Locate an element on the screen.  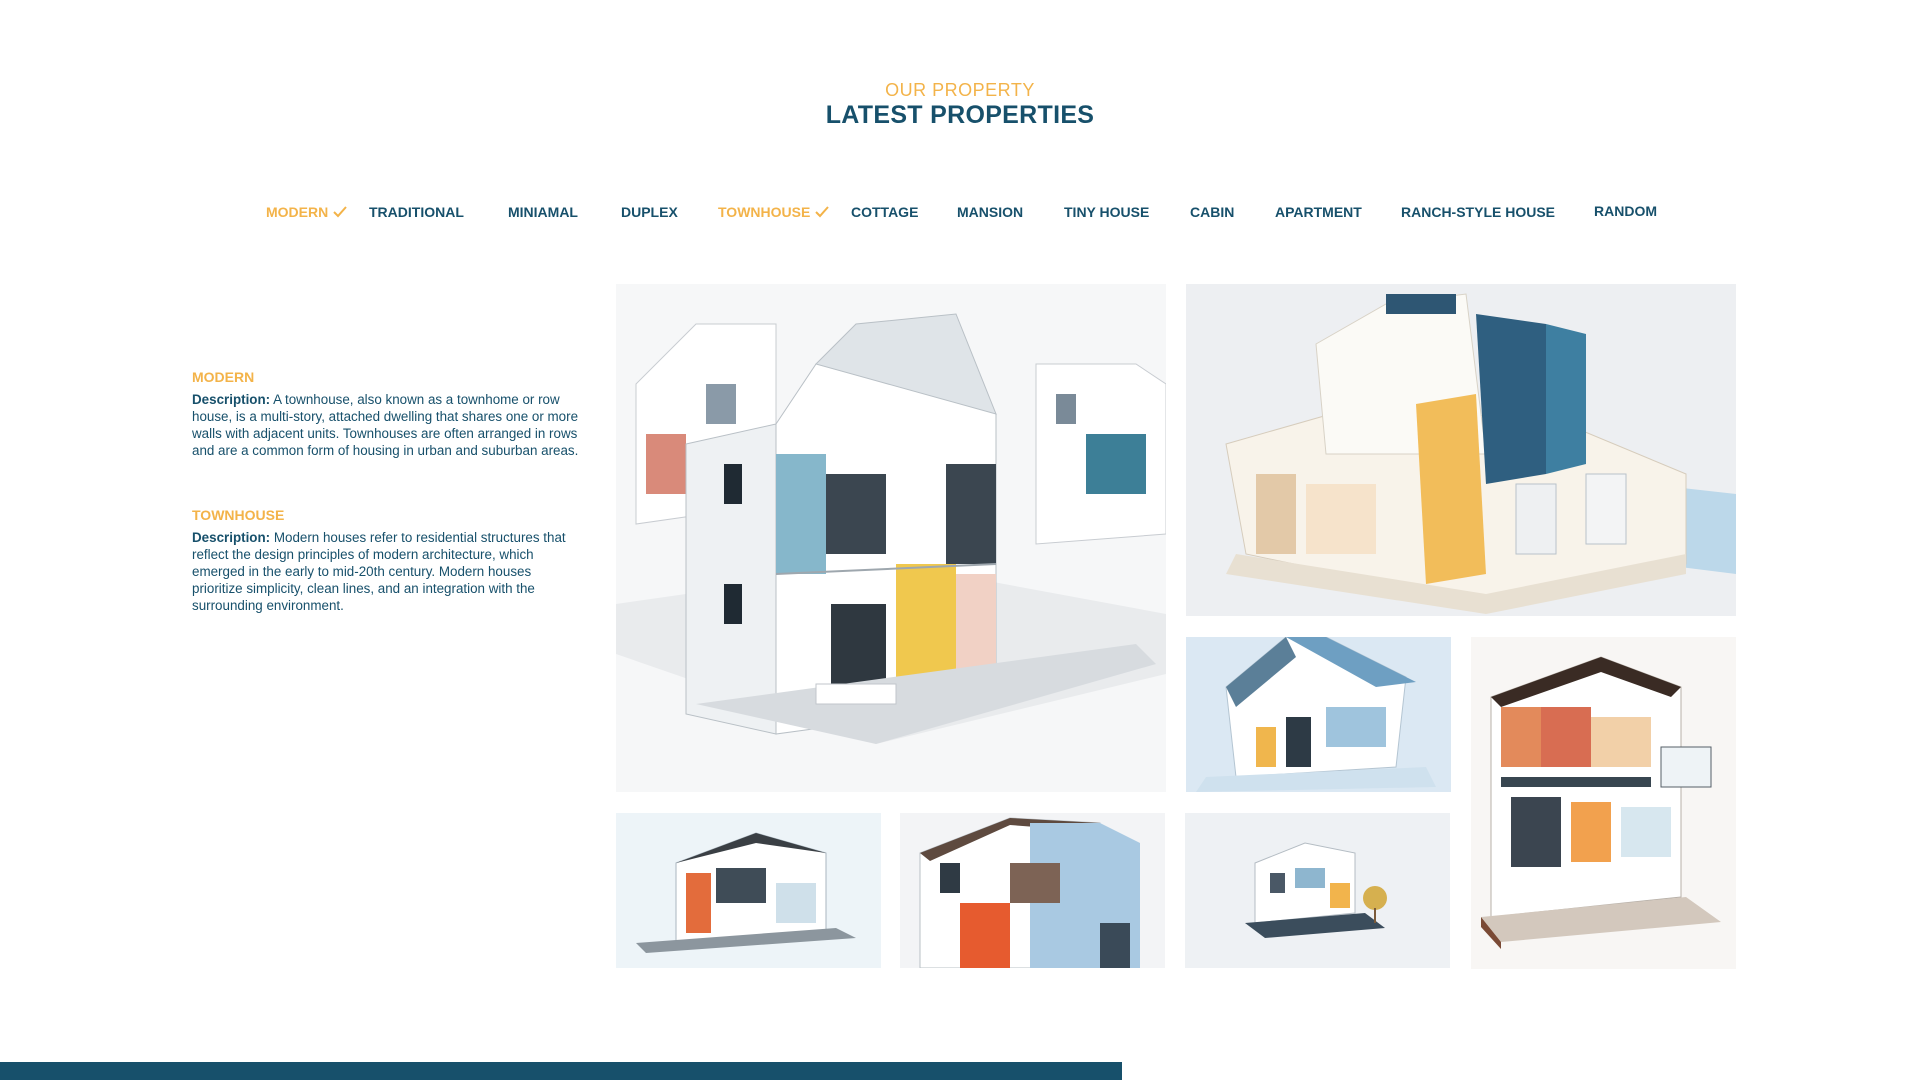
filter-label: RANDOM is located at coordinates (1625, 211).